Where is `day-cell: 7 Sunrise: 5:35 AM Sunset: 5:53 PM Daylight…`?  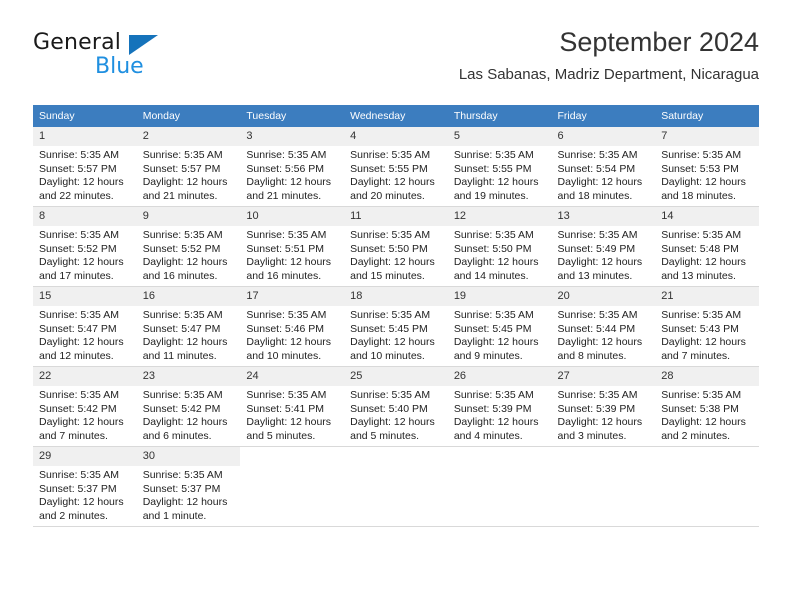
day-cell: 7 Sunrise: 5:35 AM Sunset: 5:53 PM Daylight… is located at coordinates (707, 167).